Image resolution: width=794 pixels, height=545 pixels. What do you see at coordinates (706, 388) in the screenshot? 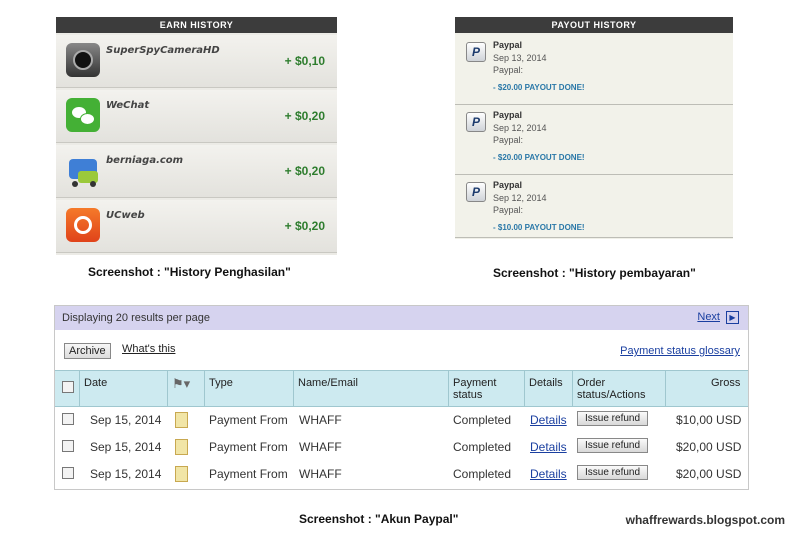
I see `gross-column-header: Gross` at bounding box center [706, 388].